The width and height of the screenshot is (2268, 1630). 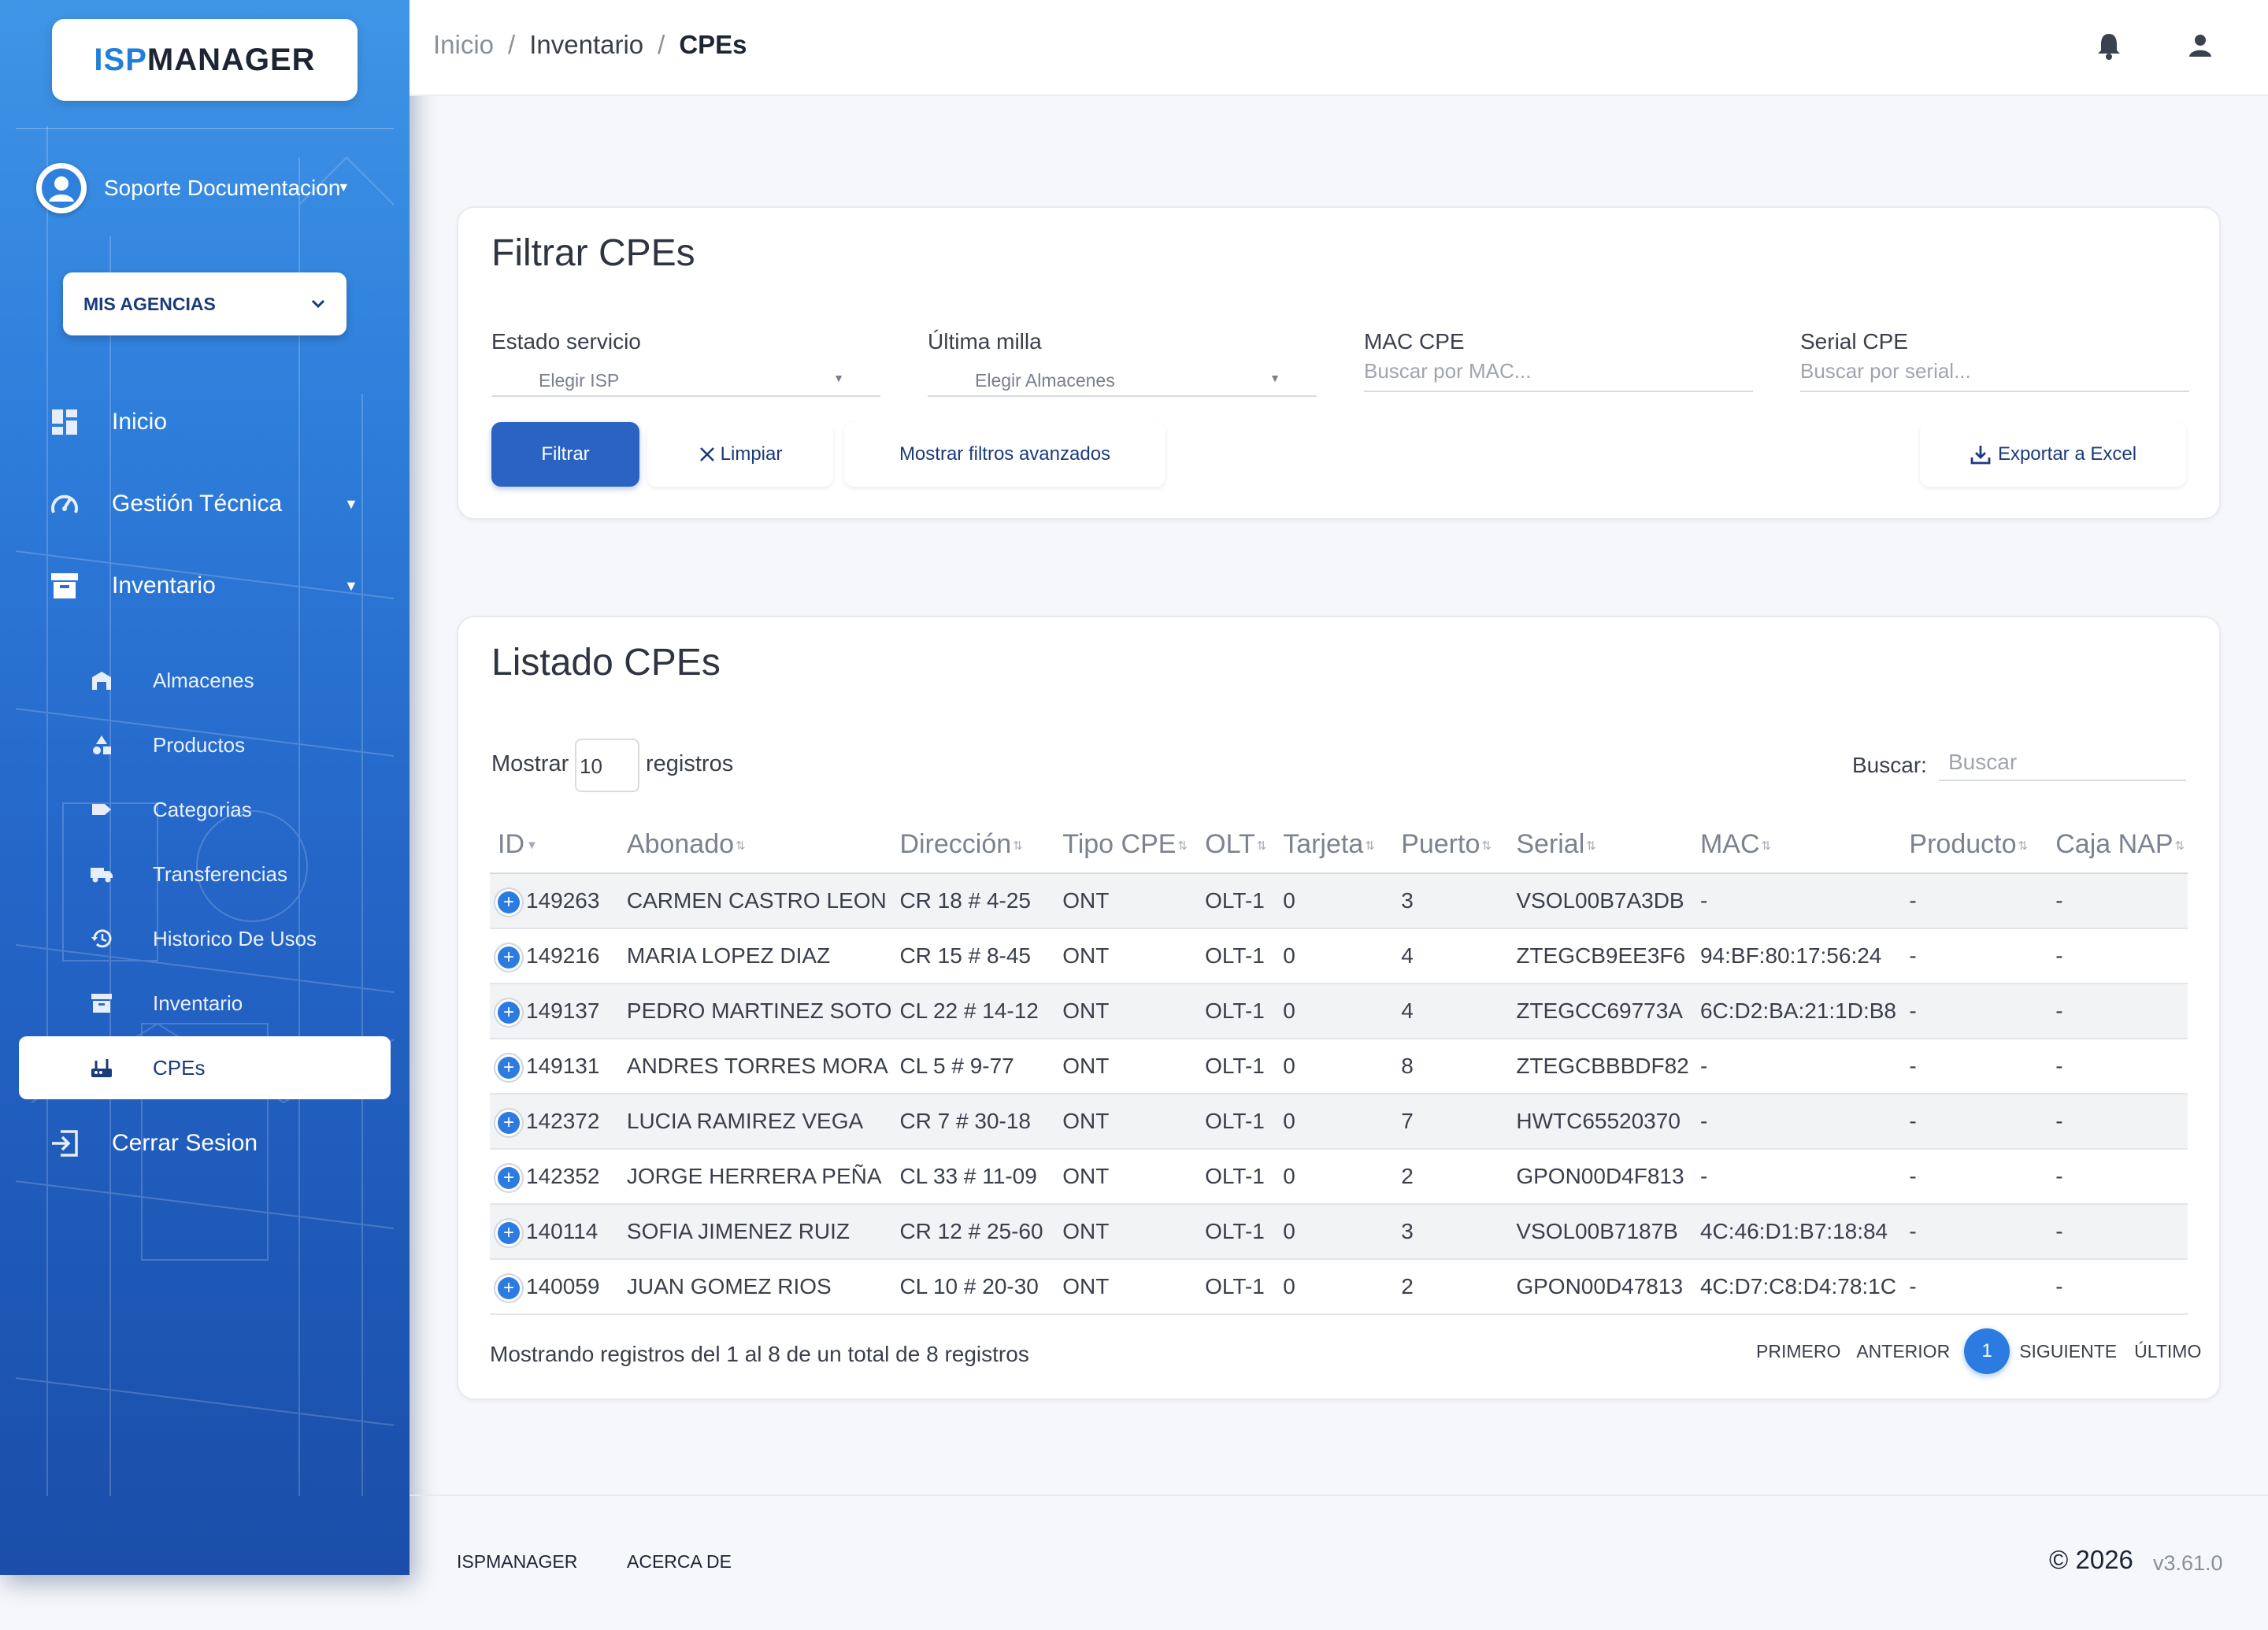 I want to click on cell-value: OLT-1, so click(x=1235, y=955).